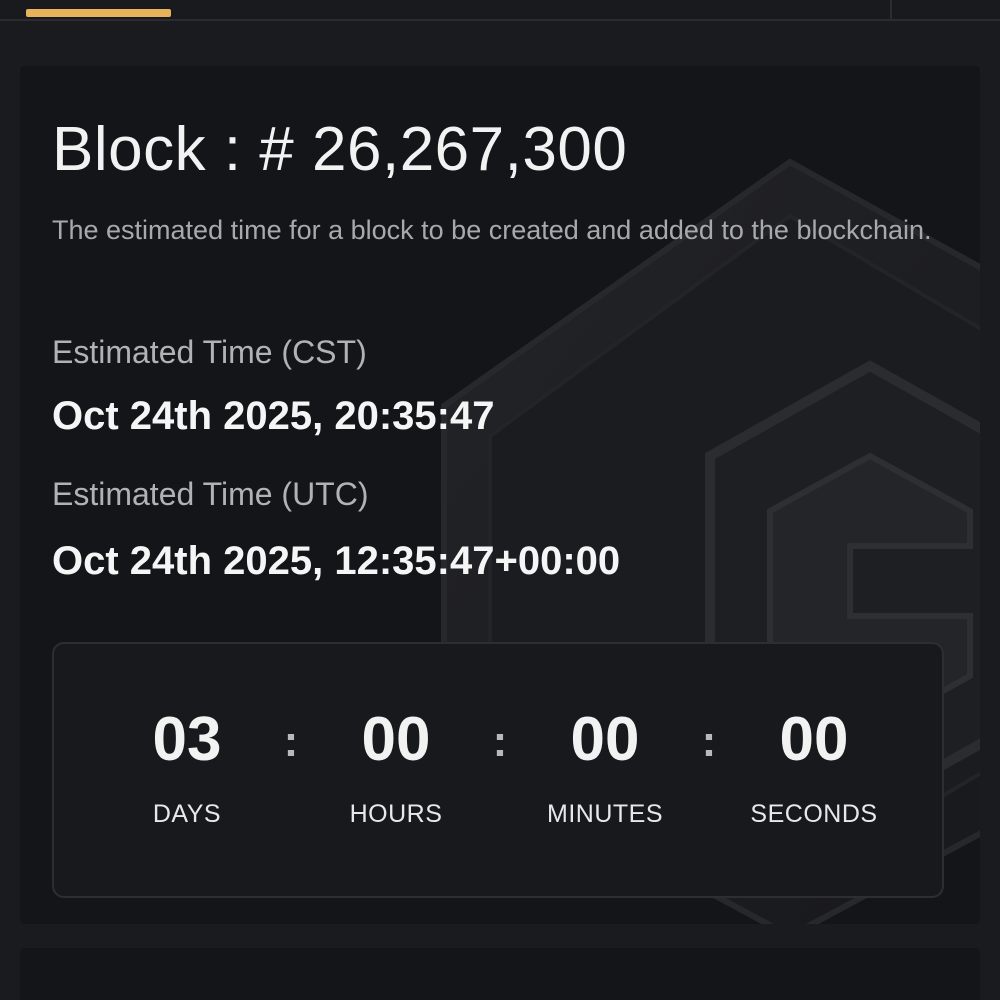  I want to click on estimated-time-cst-label: Estimated Time (CST), so click(209, 352).